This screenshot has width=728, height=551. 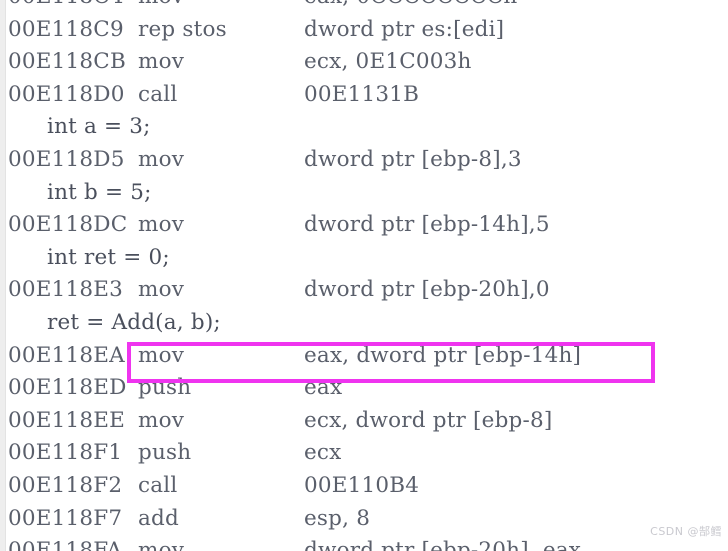 What do you see at coordinates (427, 290) in the screenshot?
I see `instruction-operands: dword ptr [ebp-20h],0` at bounding box center [427, 290].